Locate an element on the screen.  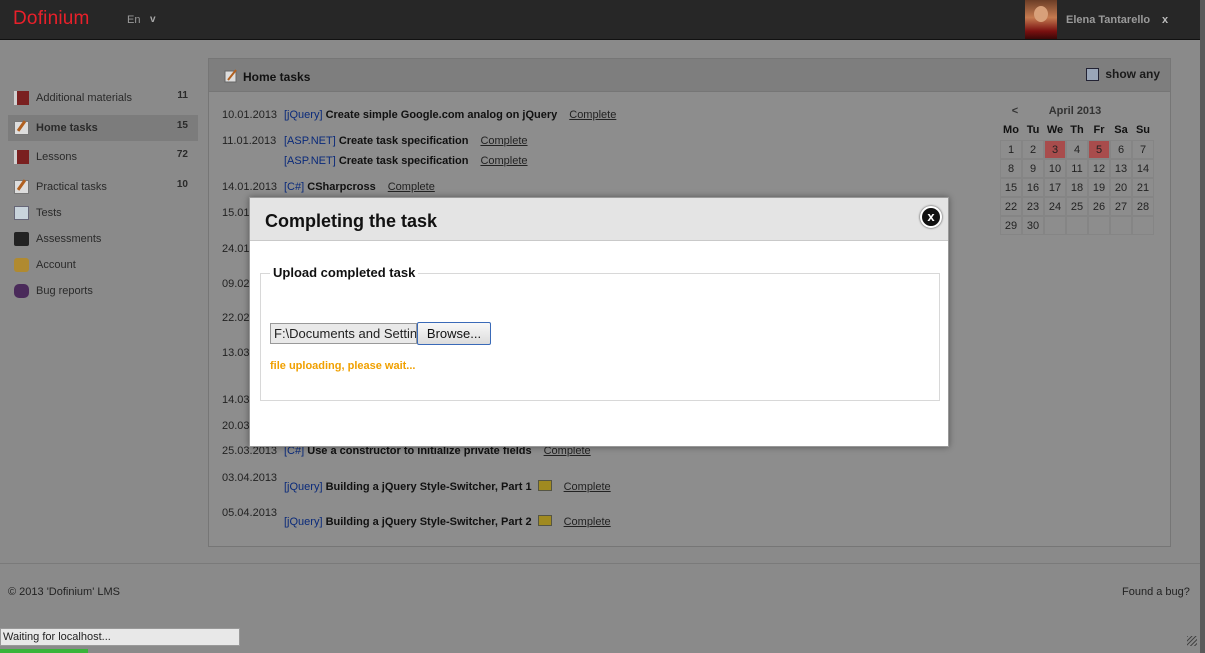
calendar-day: 26 is located at coordinates (1099, 206).